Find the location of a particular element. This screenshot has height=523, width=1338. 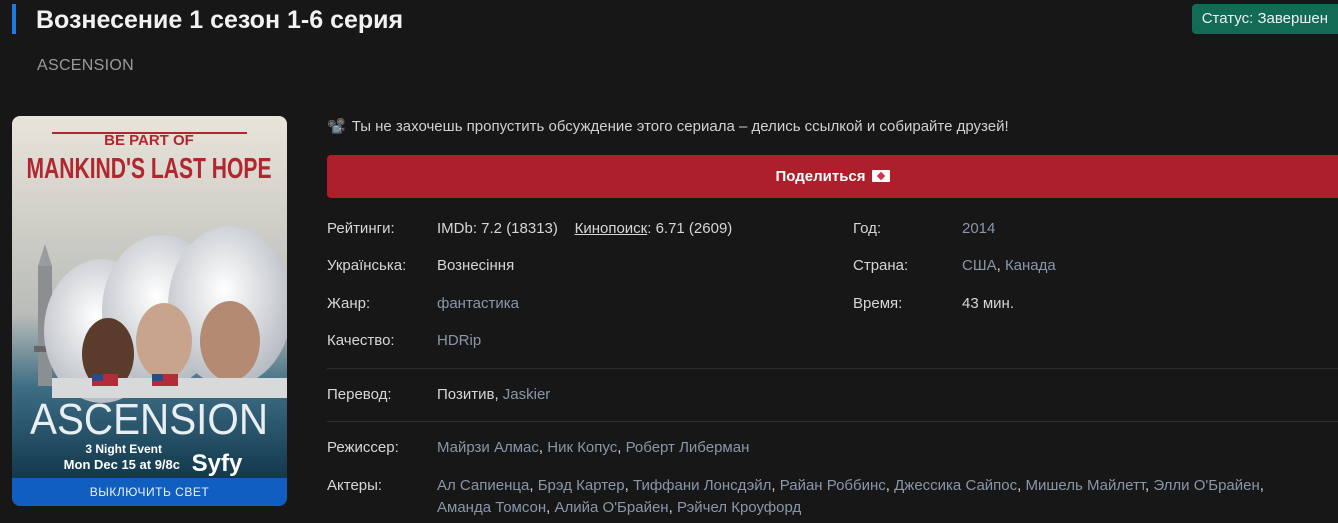

page-title: Вознесение 1 сезон 1-6 серия is located at coordinates (220, 20).